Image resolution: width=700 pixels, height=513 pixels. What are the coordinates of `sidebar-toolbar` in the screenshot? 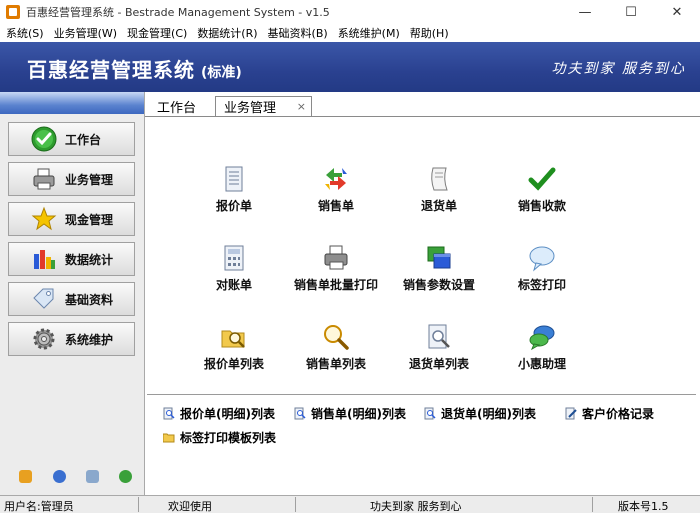 It's located at (72, 478).